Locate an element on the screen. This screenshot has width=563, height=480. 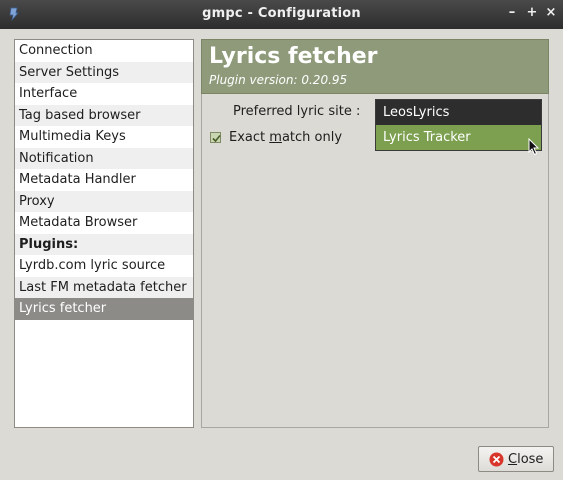
sidebar-item-connection: Connection is located at coordinates (104, 51).